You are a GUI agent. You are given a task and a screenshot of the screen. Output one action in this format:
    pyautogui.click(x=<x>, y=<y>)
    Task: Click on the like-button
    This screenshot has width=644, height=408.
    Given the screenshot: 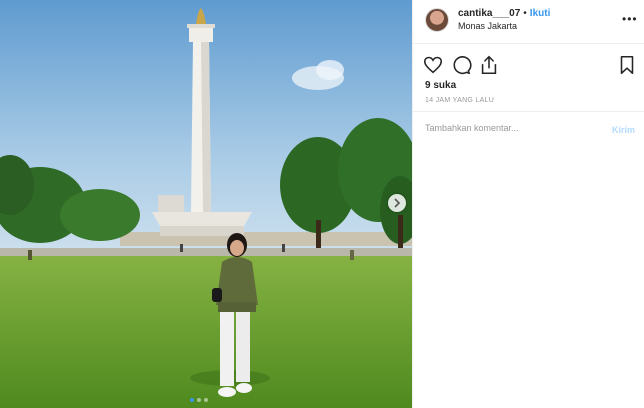 What is the action you would take?
    pyautogui.click(x=433, y=65)
    